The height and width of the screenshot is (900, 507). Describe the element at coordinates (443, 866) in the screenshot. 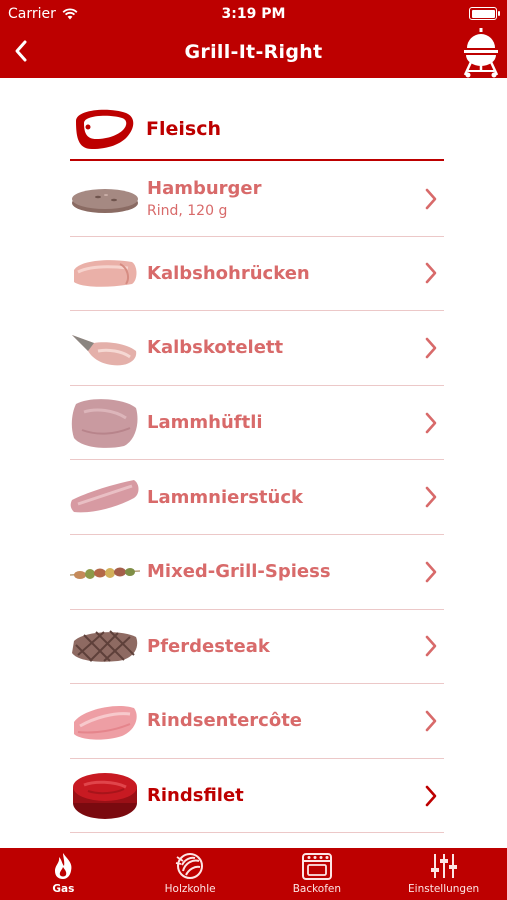

I see `sliders-icon` at that location.